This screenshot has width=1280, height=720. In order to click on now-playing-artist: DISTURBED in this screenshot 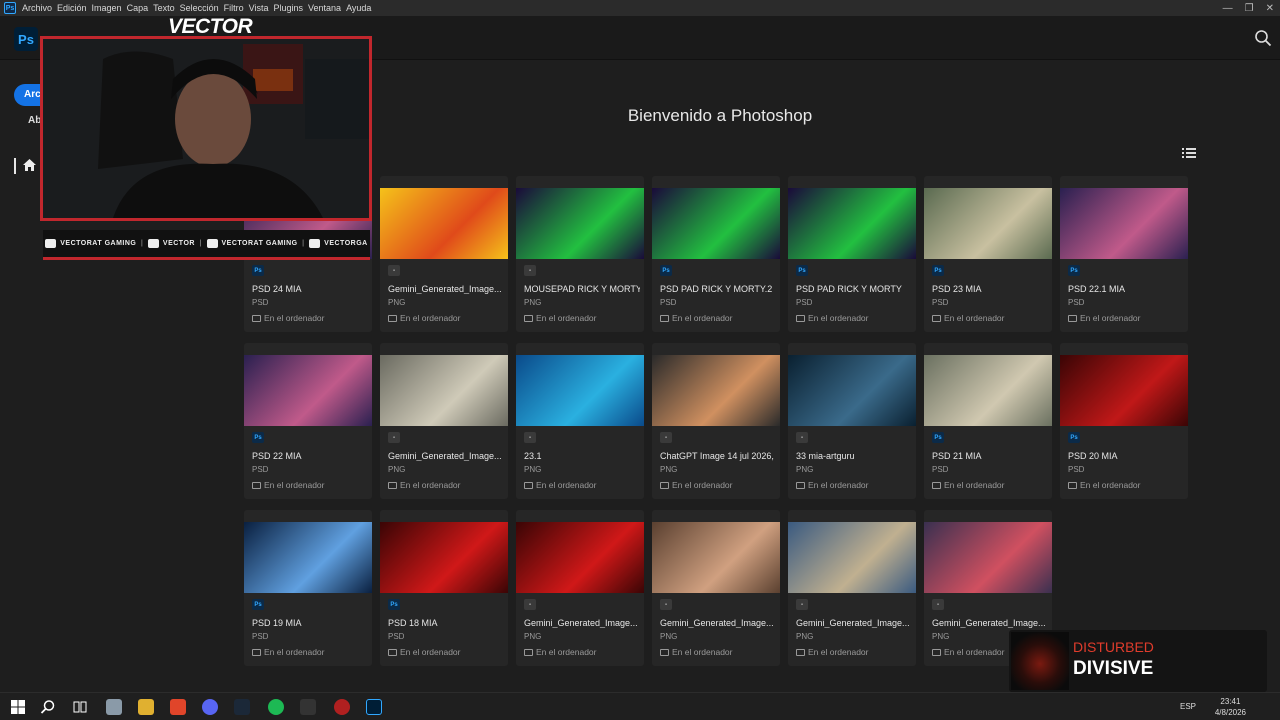, I will do `click(1113, 647)`.